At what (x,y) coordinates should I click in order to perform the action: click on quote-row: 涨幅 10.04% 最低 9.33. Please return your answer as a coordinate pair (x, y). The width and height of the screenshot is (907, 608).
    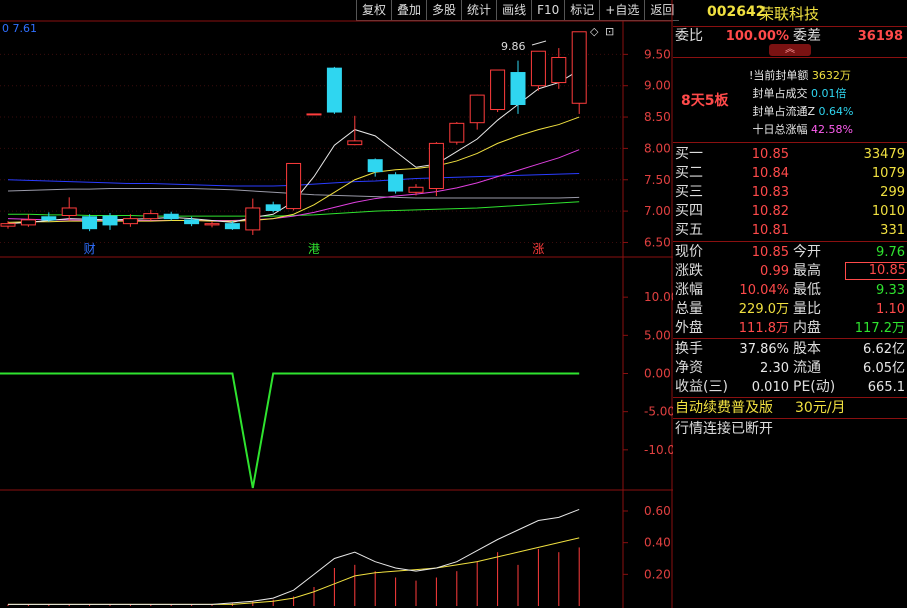
    Looking at the image, I should click on (790, 290).